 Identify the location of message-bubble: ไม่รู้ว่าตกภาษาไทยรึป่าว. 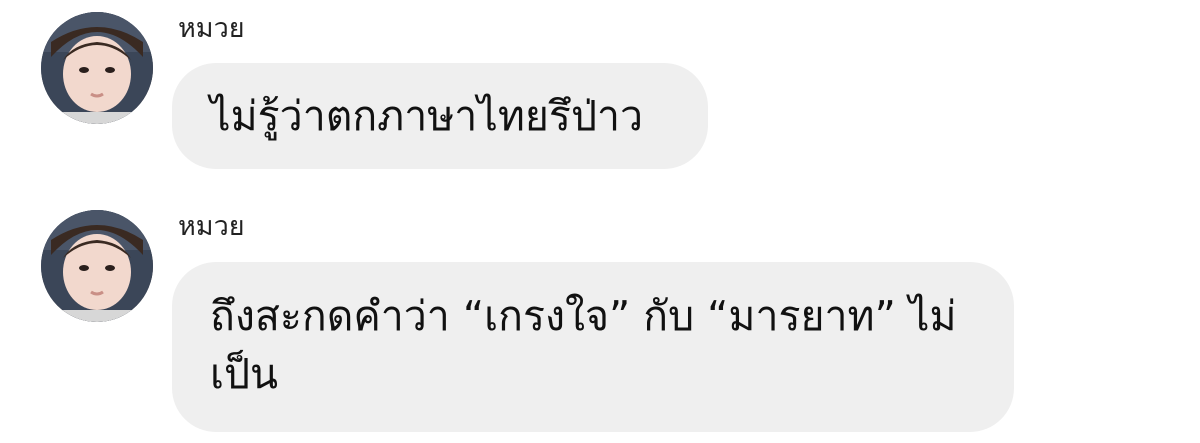
(440, 116).